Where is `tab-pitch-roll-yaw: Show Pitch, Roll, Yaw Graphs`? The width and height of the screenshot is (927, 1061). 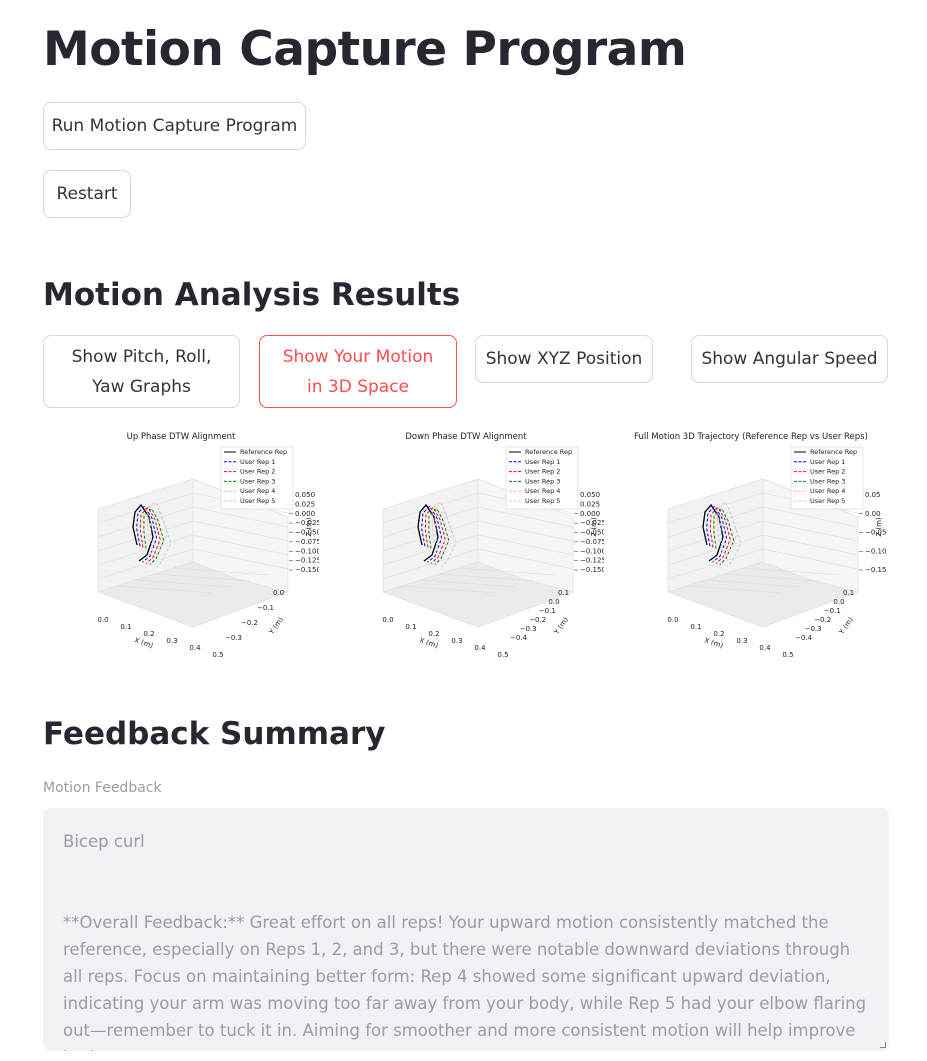 tab-pitch-roll-yaw: Show Pitch, Roll, Yaw Graphs is located at coordinates (141, 371).